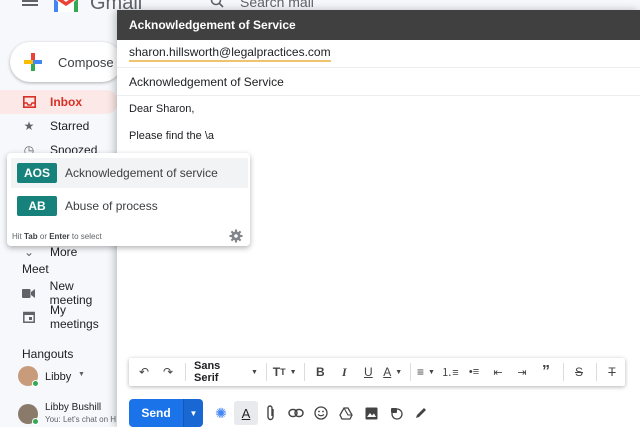 The image size is (640, 427). What do you see at coordinates (64, 252) in the screenshot?
I see `sidebar-item-label: More` at bounding box center [64, 252].